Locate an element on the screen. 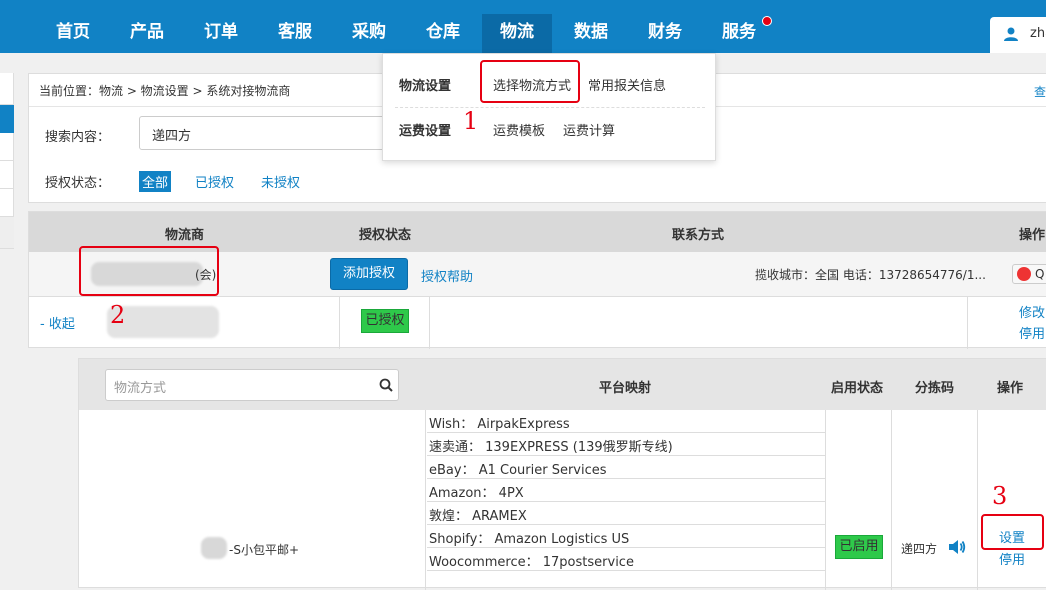 The width and height of the screenshot is (1046, 590). mapping-row: Shopify： Amazon Logistics US is located at coordinates (626, 536).